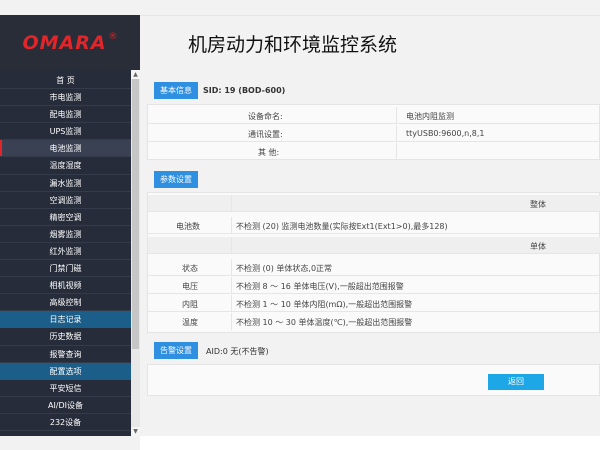  I want to click on params-tag: 参数设置, so click(176, 179).